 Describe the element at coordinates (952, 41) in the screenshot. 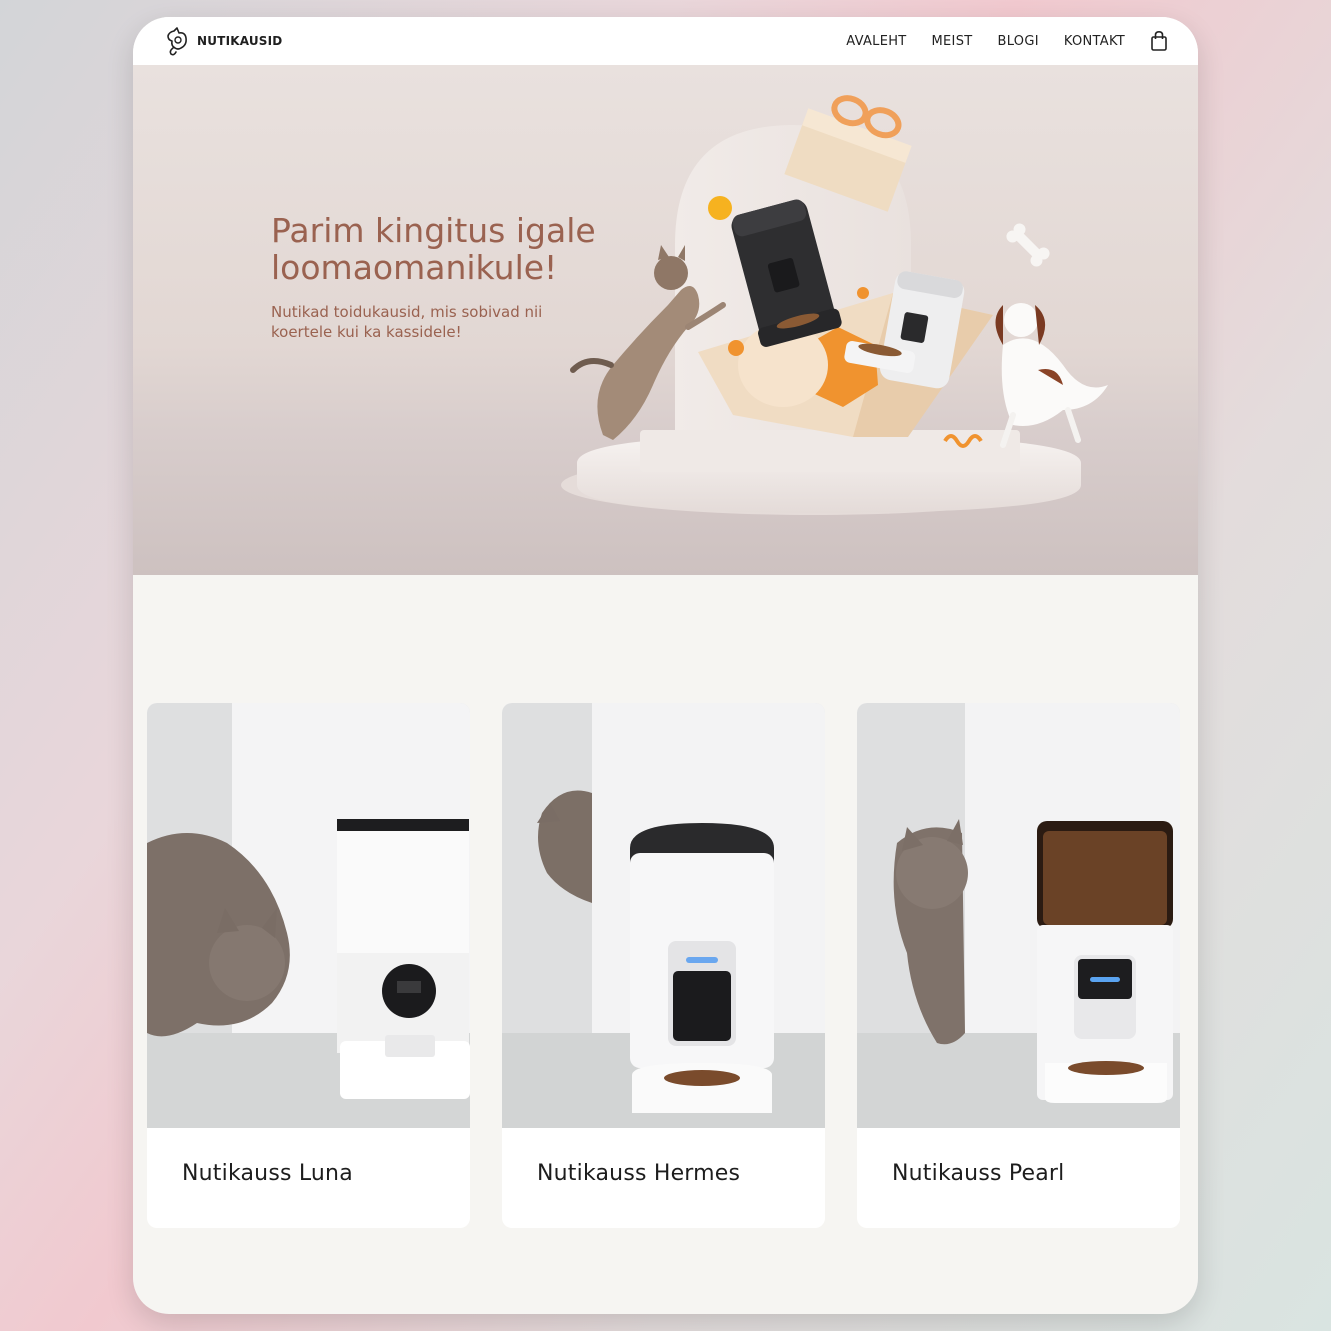

I see `nav-link-meist: MEIST` at that location.